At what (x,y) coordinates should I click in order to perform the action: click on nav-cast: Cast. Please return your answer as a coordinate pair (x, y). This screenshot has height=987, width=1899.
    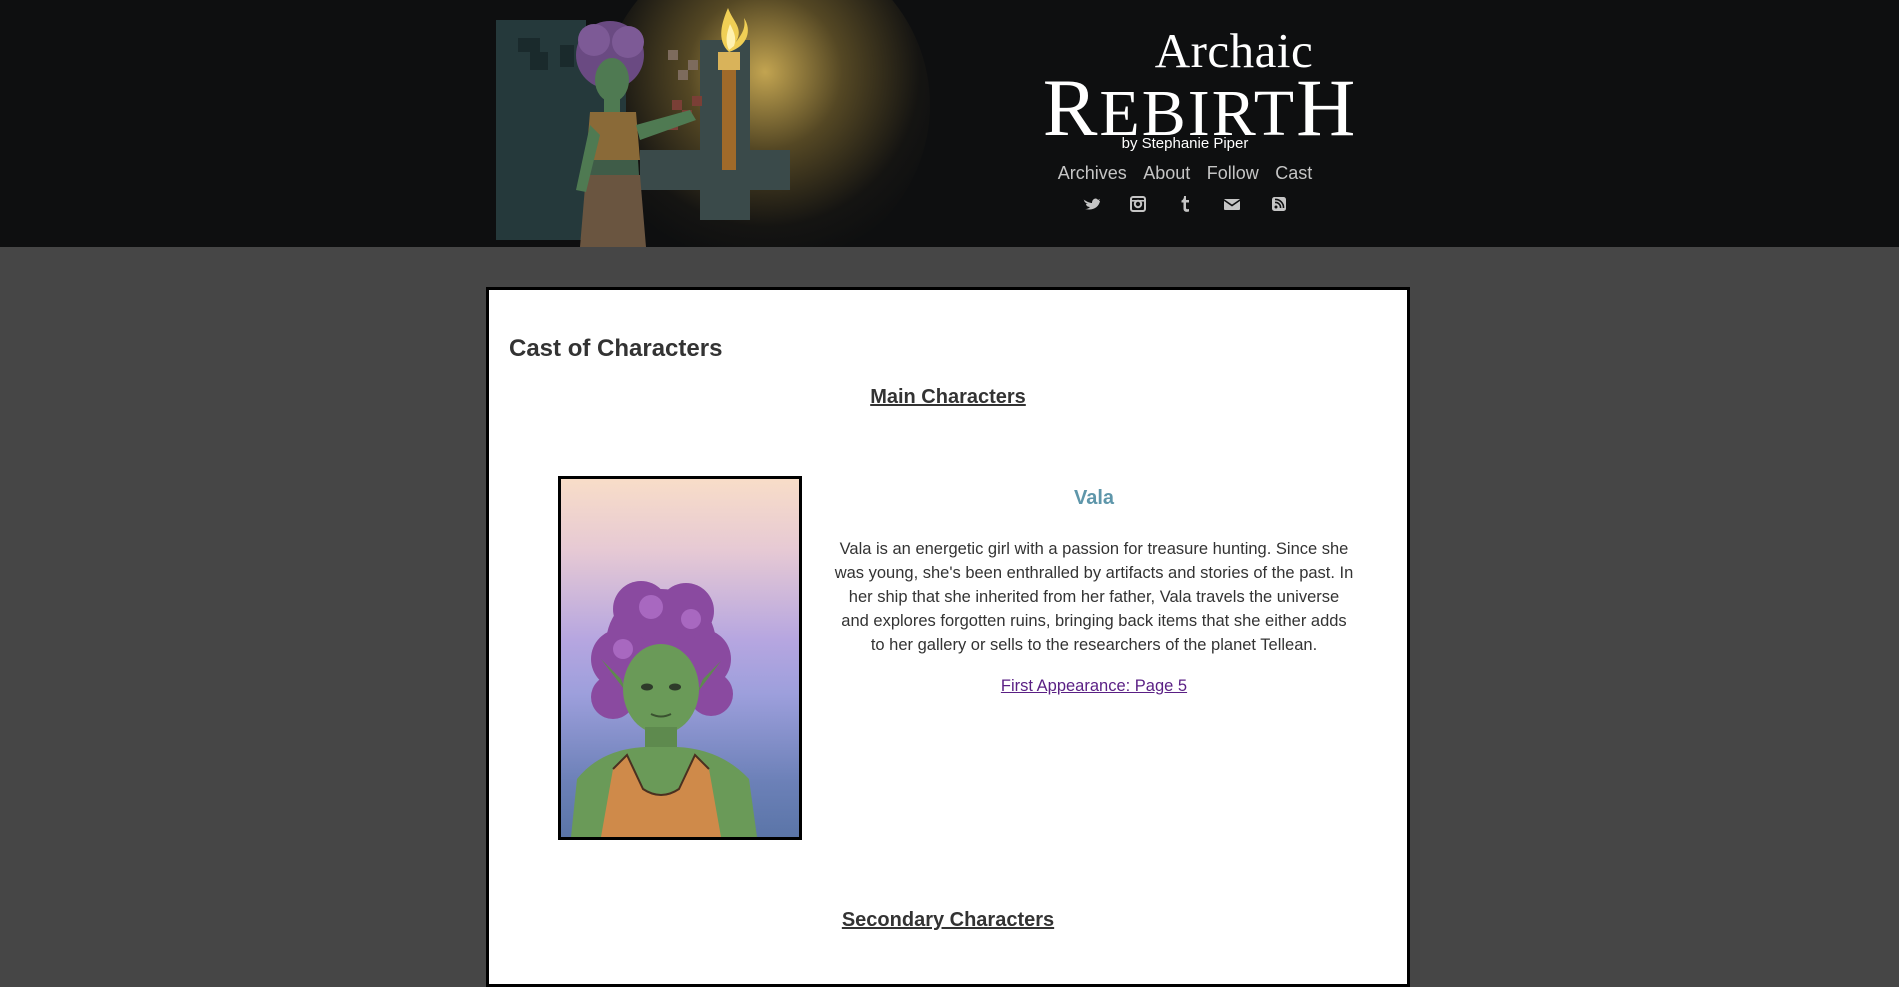
    Looking at the image, I should click on (1293, 173).